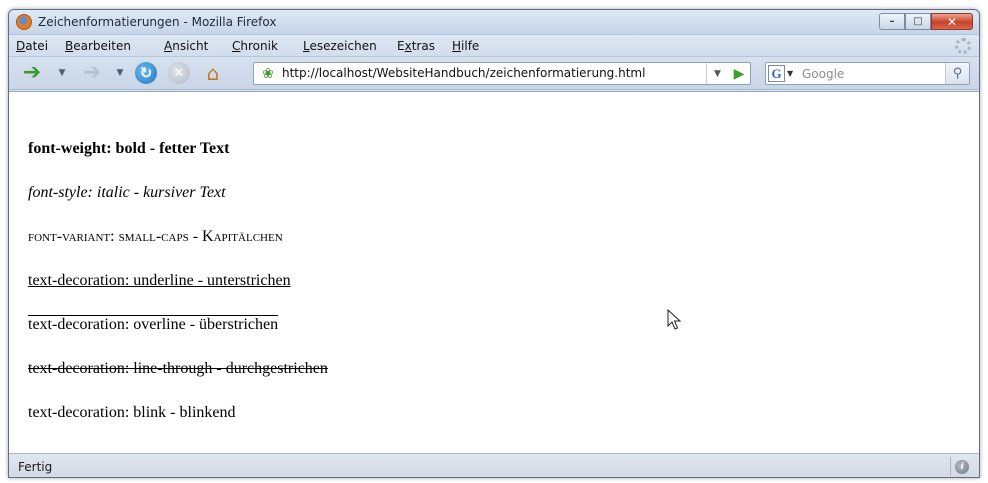  Describe the element at coordinates (35, 467) in the screenshot. I see `status-text: Fertig` at that location.